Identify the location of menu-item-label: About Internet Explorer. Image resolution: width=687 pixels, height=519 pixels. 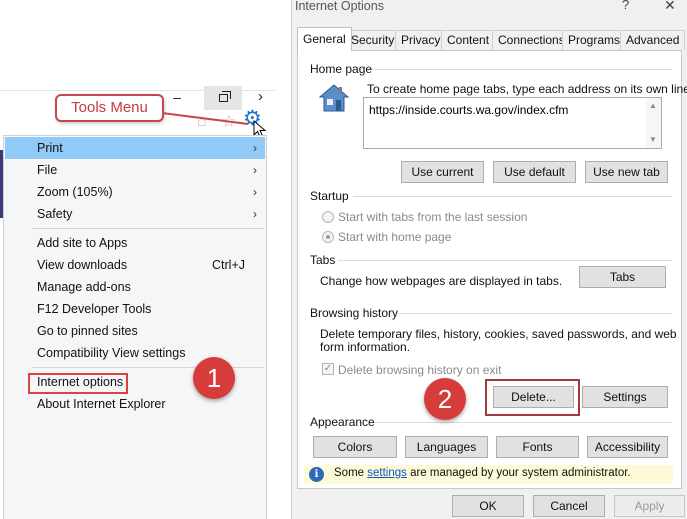
(101, 404).